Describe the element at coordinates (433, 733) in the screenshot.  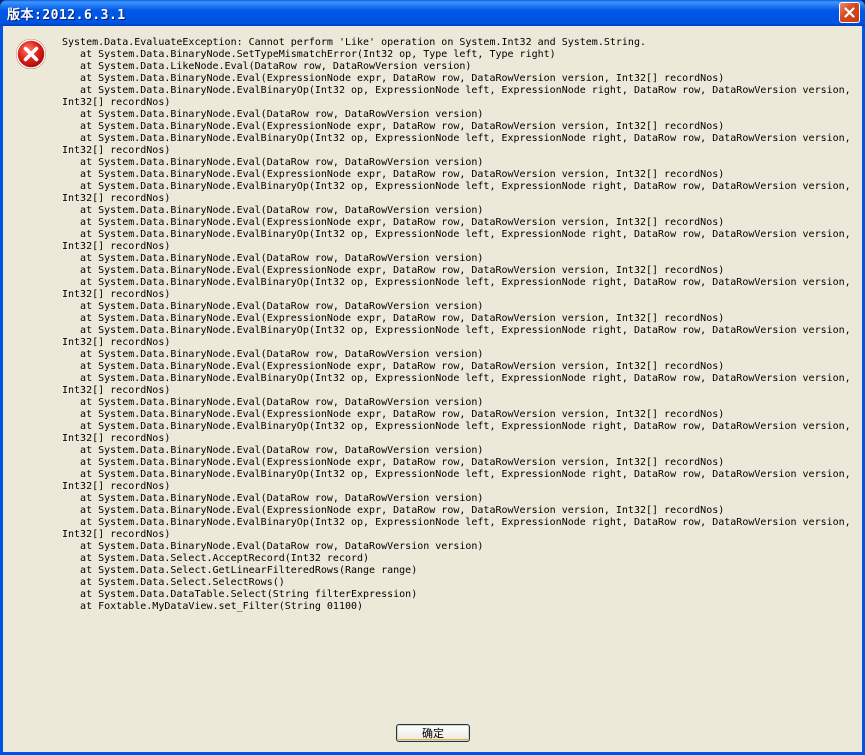
I see `ok-button: 确定` at that location.